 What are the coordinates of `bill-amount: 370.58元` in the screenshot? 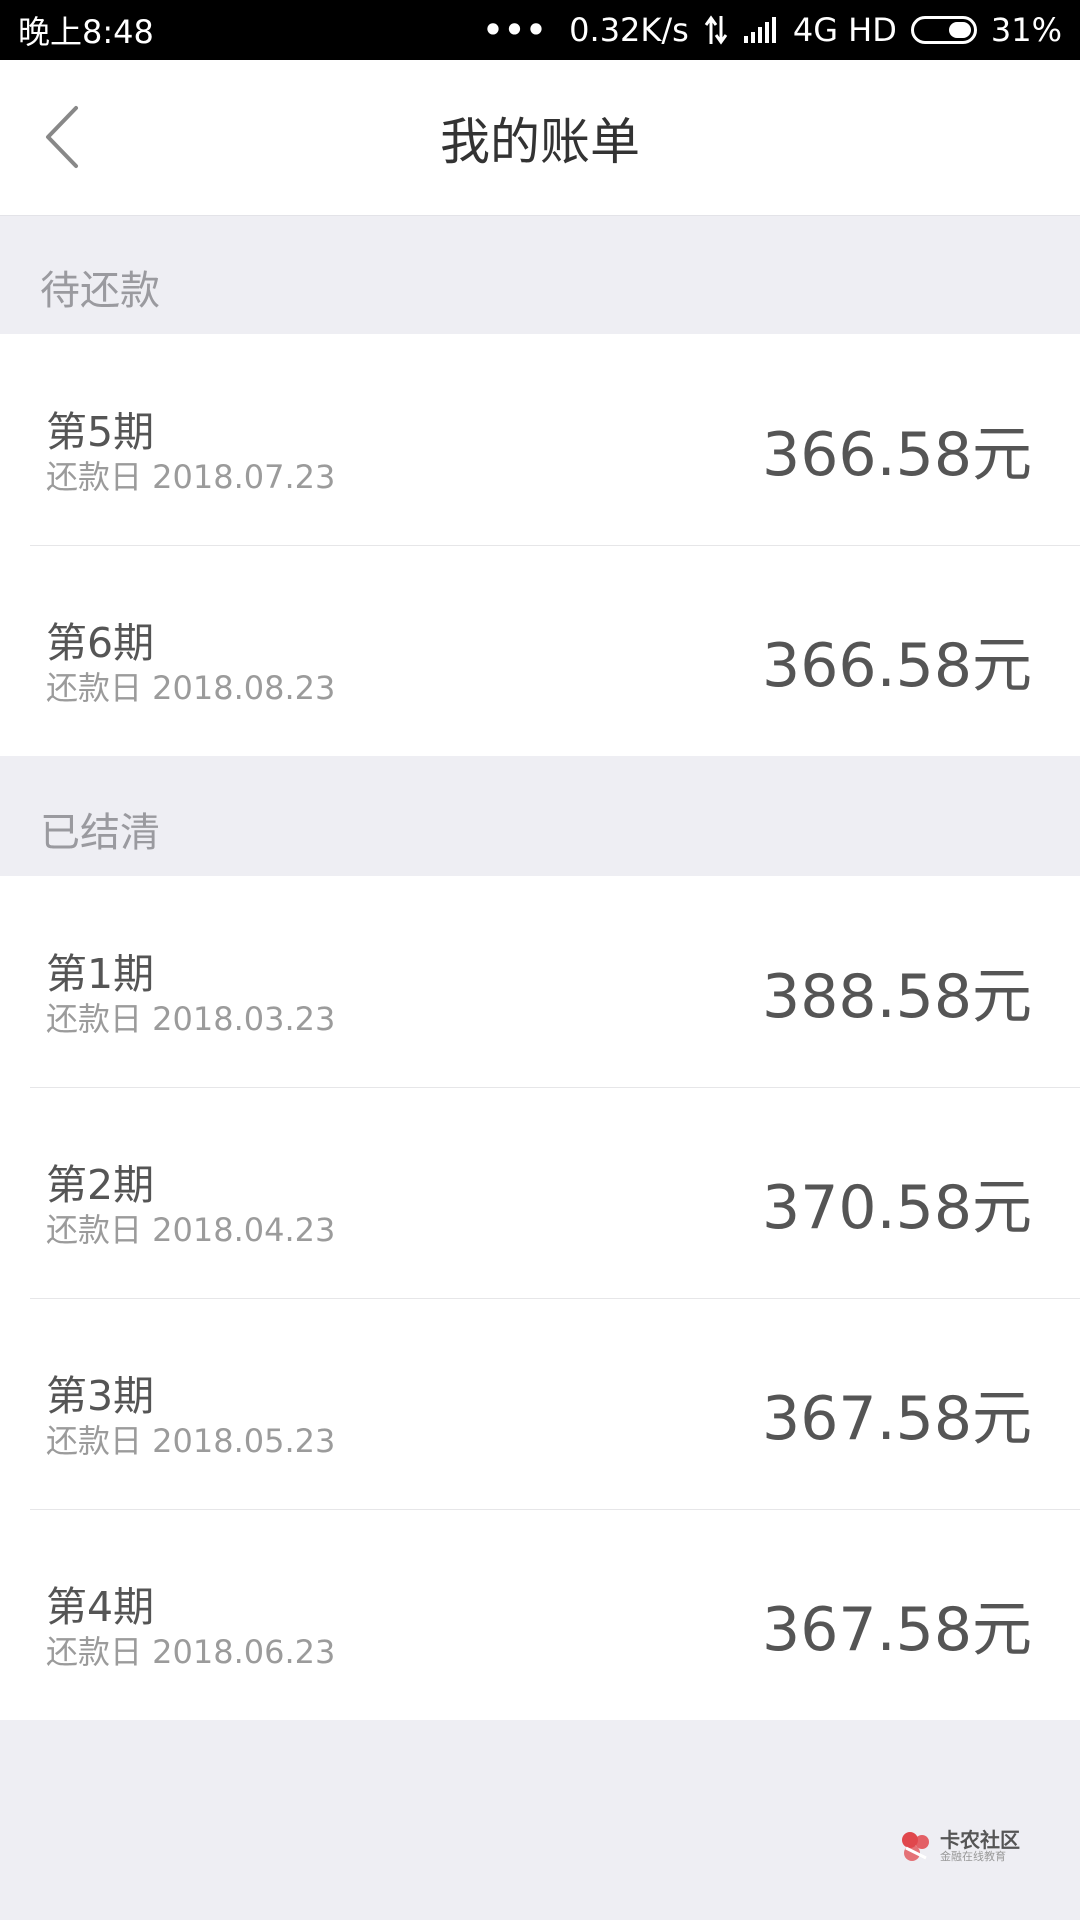 It's located at (897, 1208).